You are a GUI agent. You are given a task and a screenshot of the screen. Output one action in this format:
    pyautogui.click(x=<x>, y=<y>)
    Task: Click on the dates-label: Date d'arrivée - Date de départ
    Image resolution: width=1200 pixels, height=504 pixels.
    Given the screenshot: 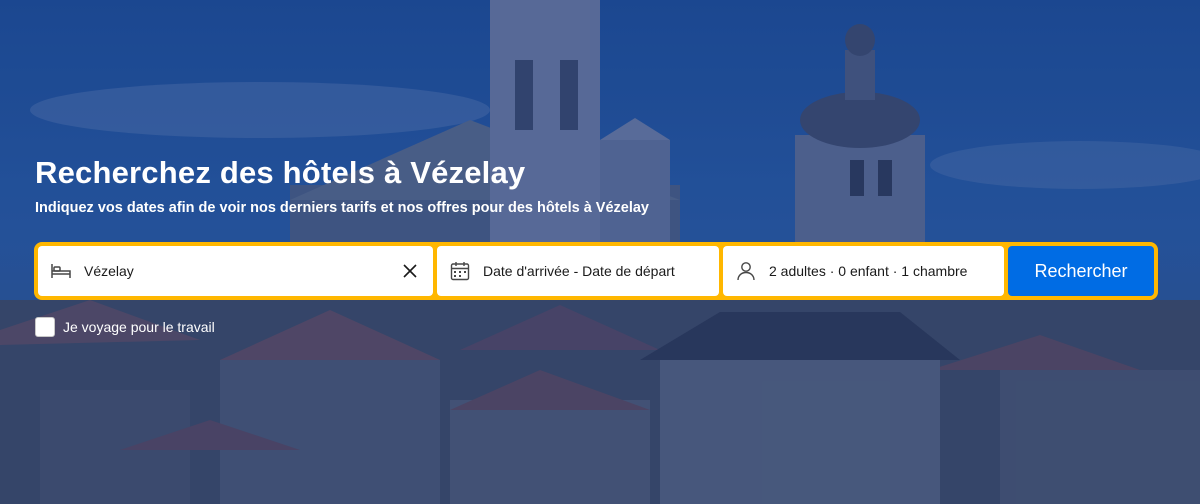 What is the action you would take?
    pyautogui.click(x=579, y=271)
    